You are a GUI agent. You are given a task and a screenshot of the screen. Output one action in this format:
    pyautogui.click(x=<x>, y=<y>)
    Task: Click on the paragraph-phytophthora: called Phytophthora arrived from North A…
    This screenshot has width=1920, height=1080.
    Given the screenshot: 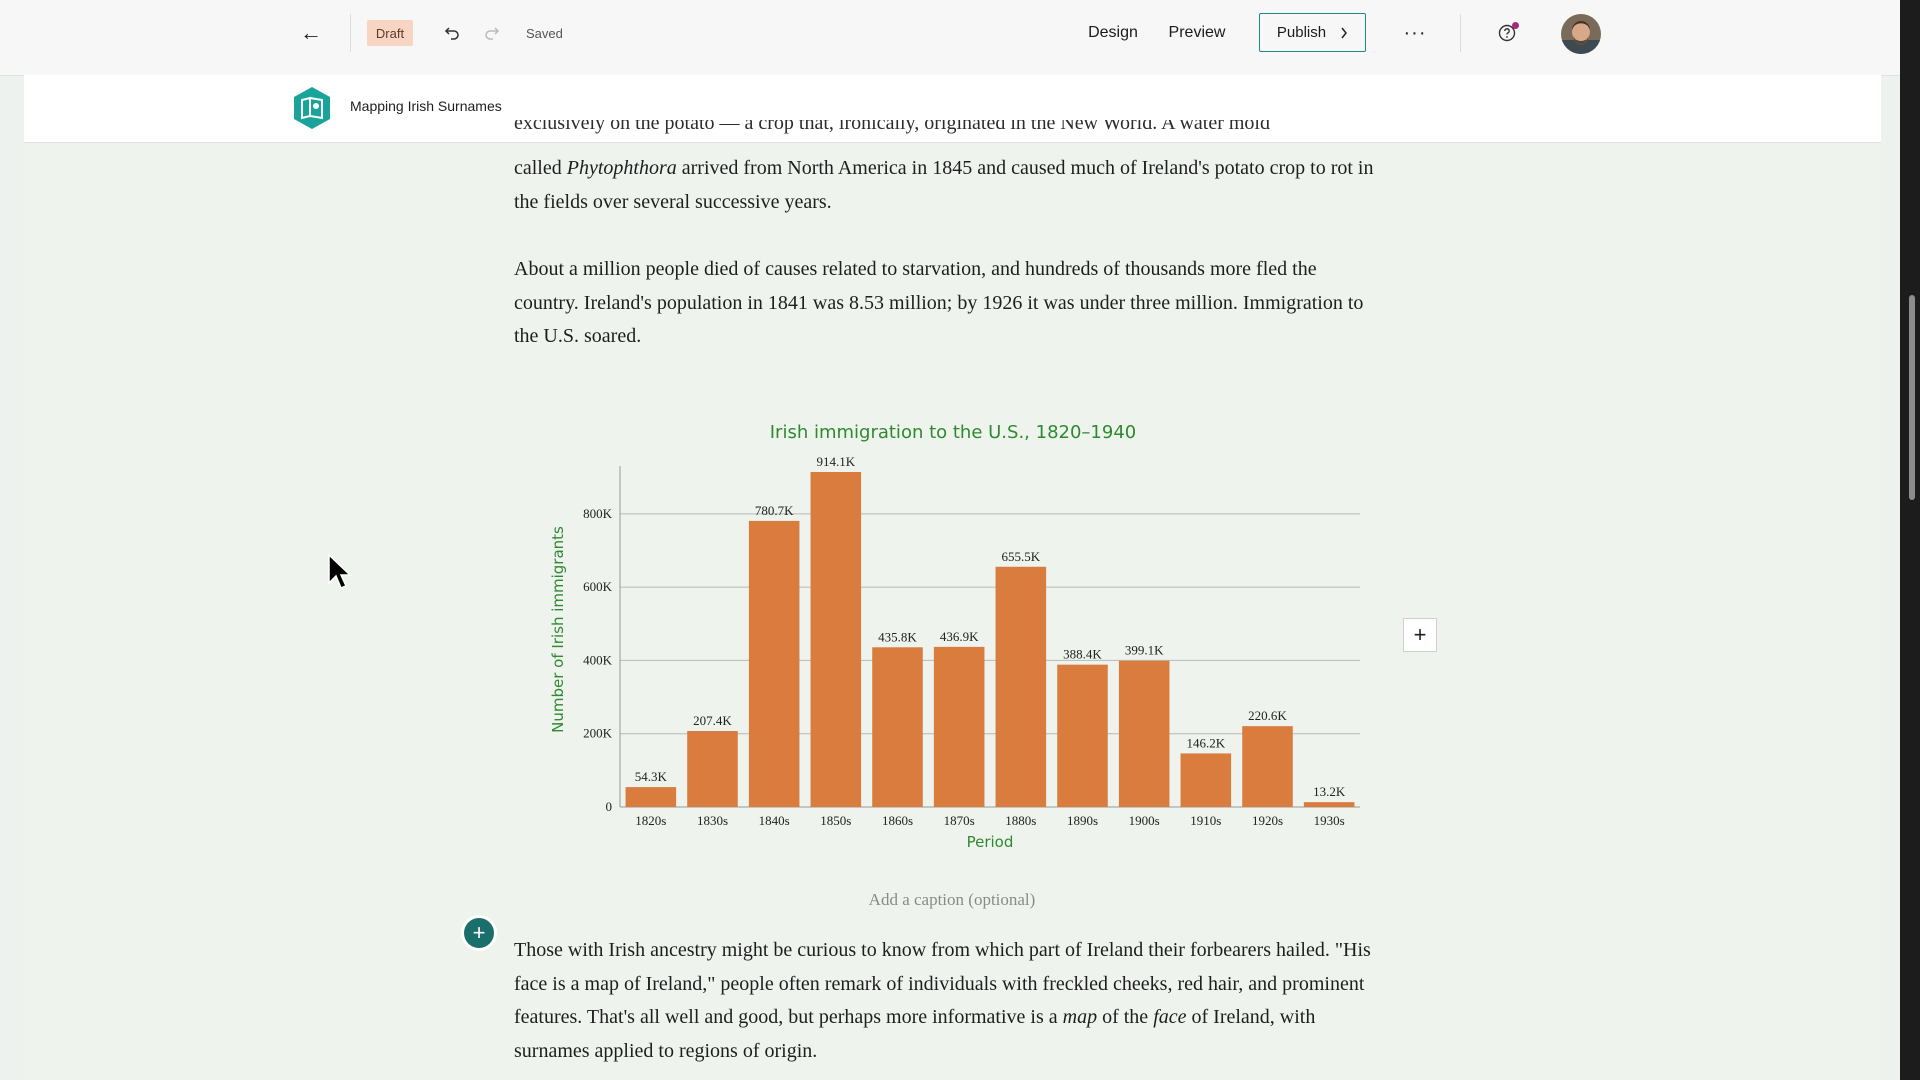 What is the action you would take?
    pyautogui.click(x=949, y=185)
    